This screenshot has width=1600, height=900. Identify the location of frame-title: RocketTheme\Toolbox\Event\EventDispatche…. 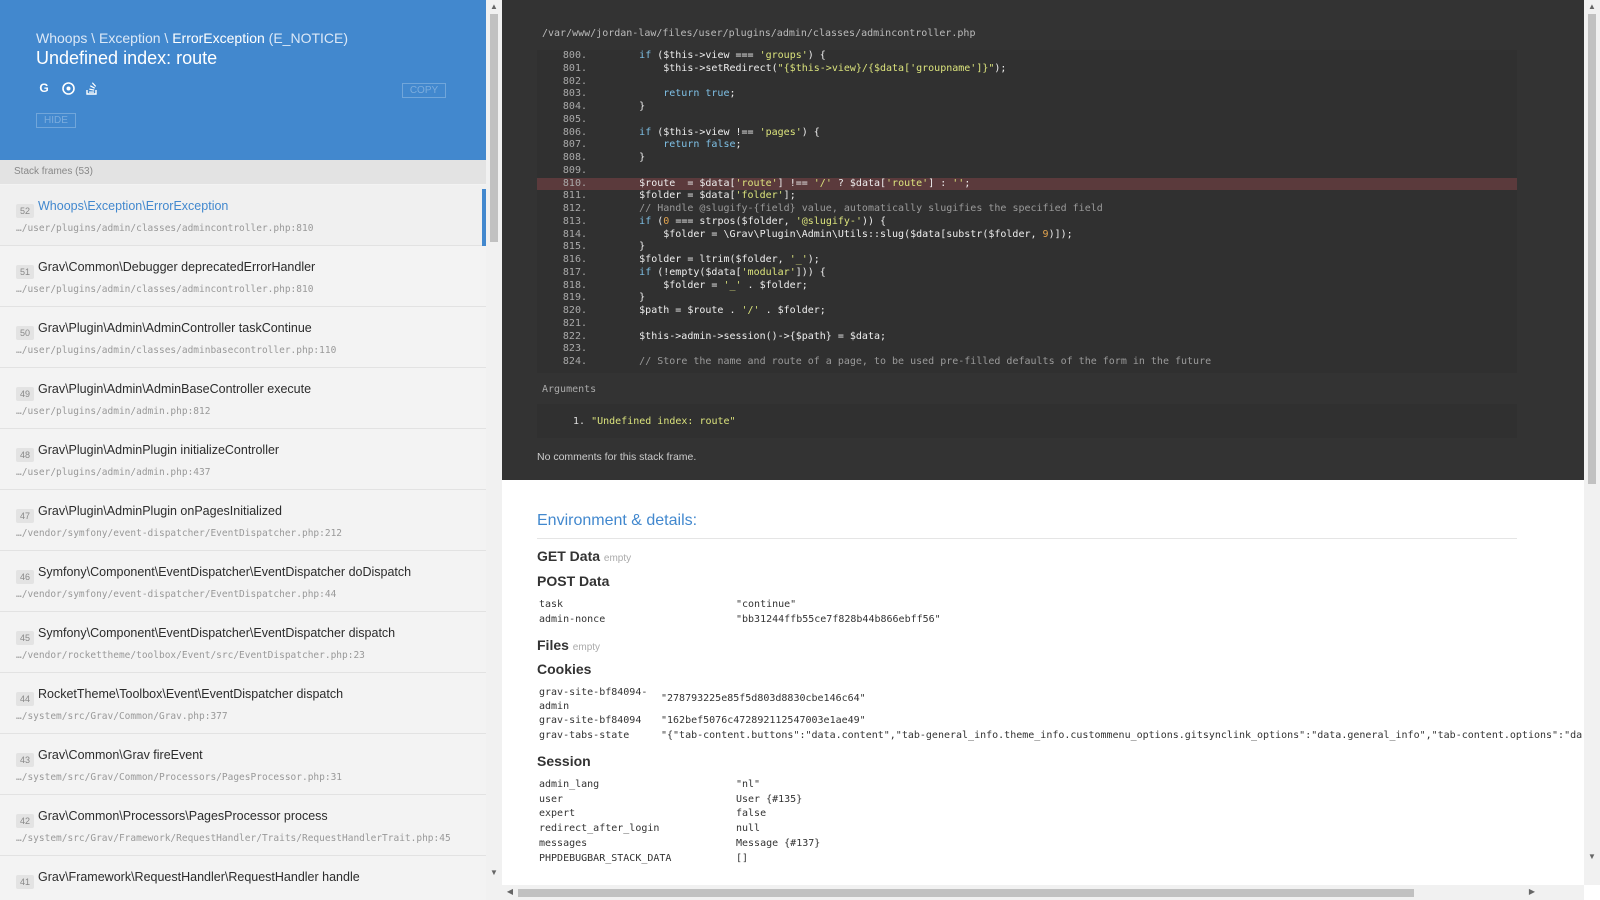
(191, 694).